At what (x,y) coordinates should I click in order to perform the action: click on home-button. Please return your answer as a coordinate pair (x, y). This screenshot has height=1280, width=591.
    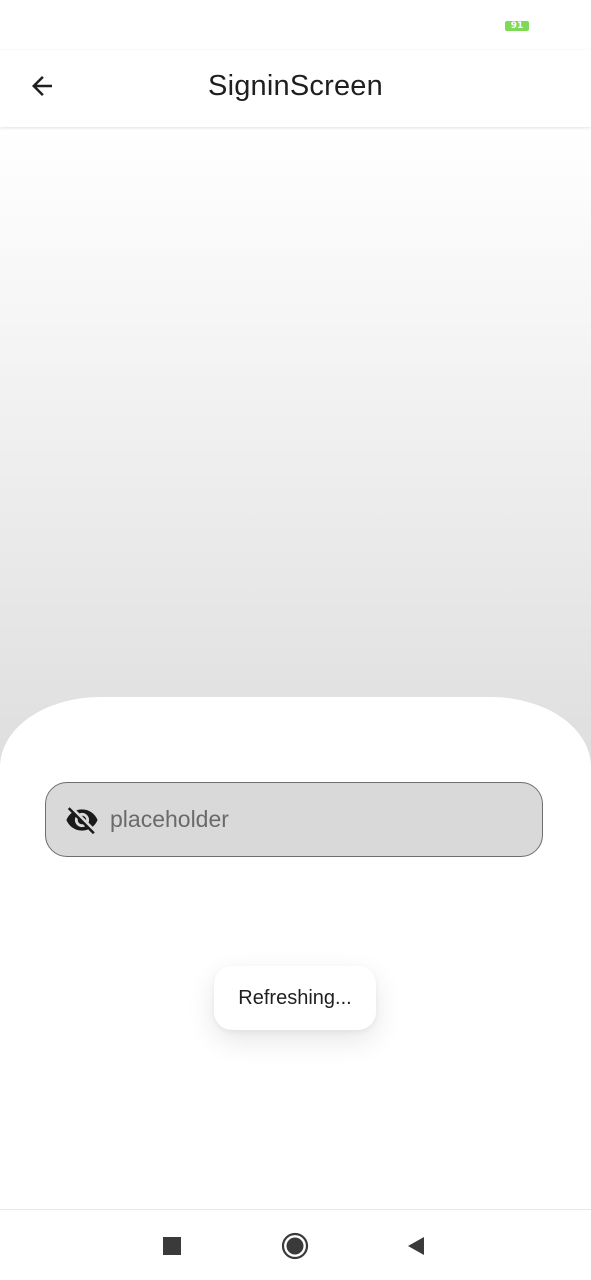
    Looking at the image, I should click on (295, 1246).